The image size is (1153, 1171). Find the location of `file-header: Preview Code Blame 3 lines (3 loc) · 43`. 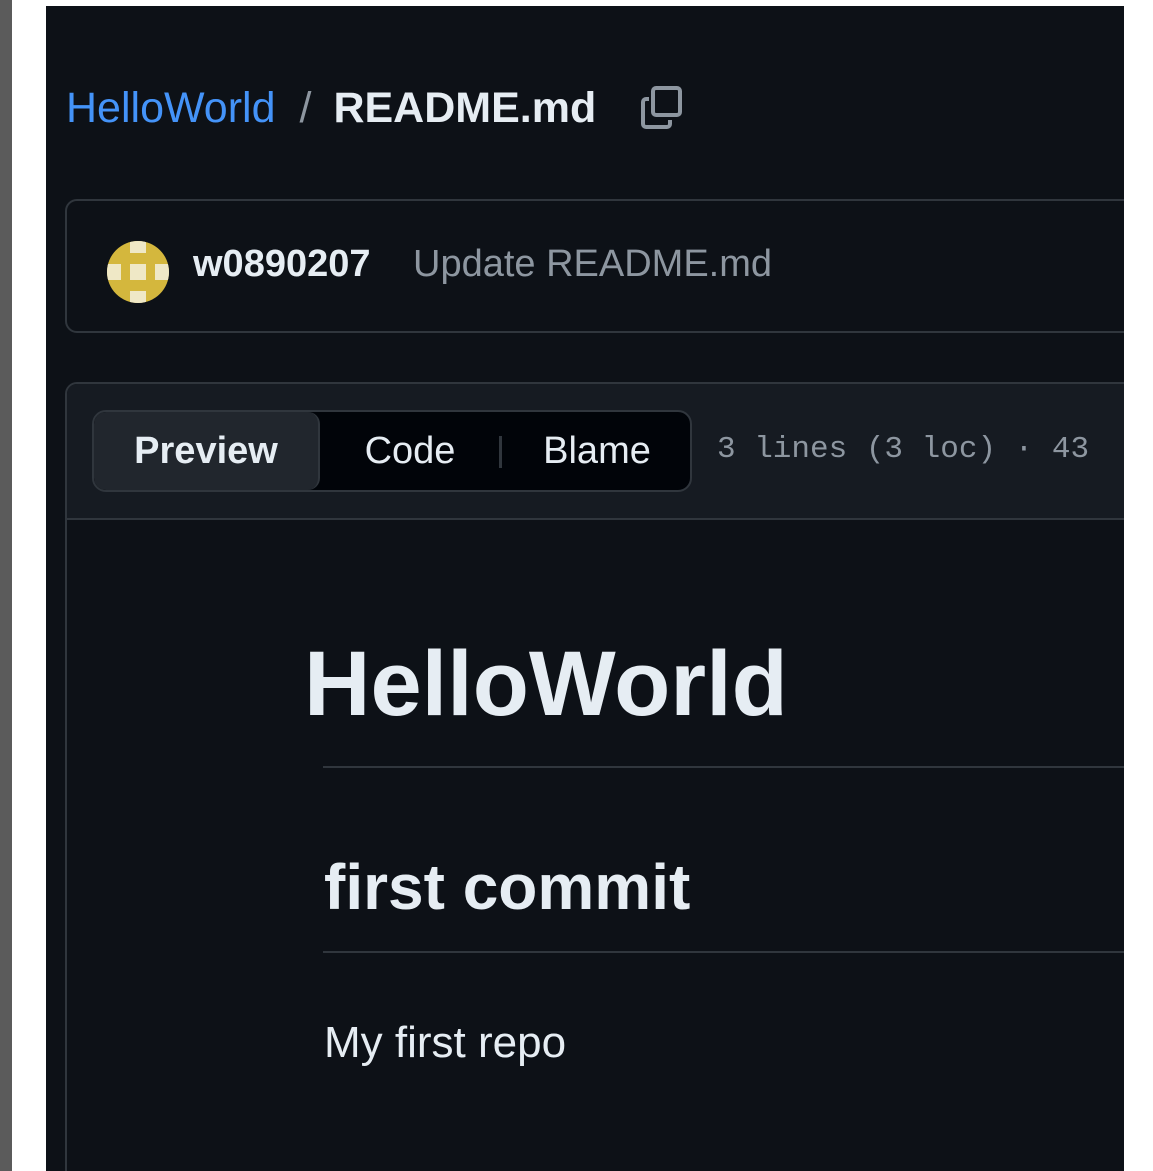

file-header: Preview Code Blame 3 lines (3 loc) · 43 is located at coordinates (595, 452).